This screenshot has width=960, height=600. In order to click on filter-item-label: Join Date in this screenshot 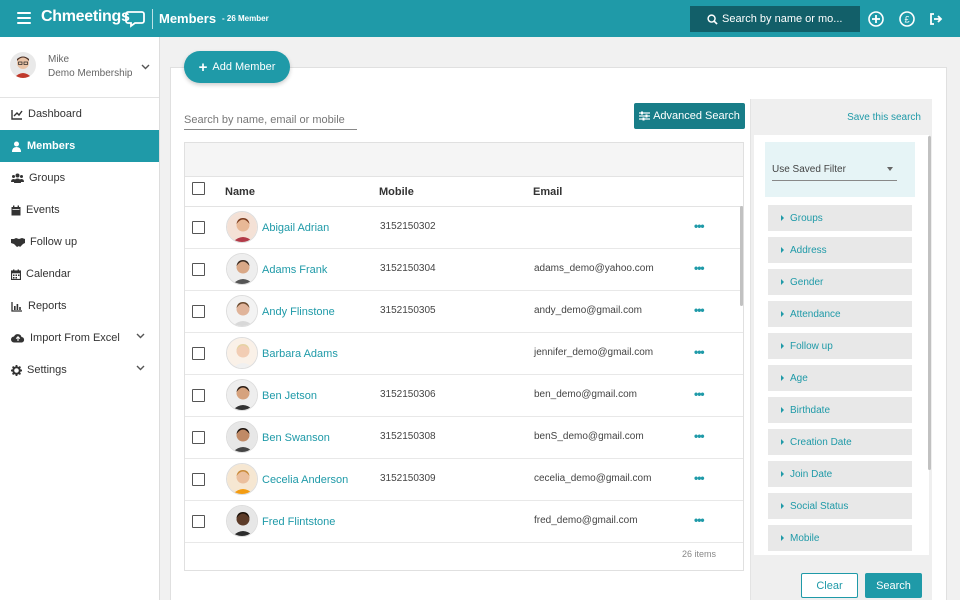, I will do `click(811, 474)`.